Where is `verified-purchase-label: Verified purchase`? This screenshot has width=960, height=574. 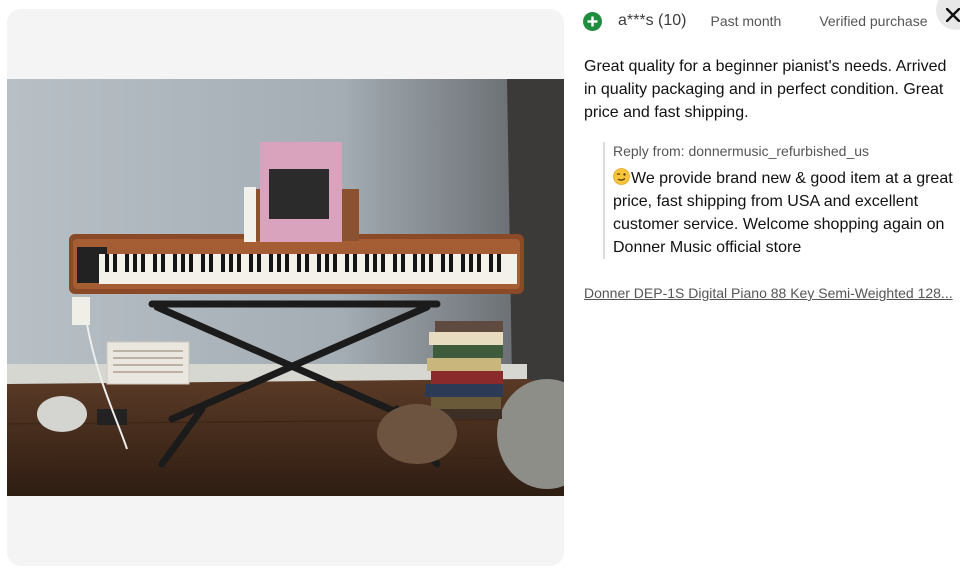
verified-purchase-label: Verified purchase is located at coordinates (873, 21).